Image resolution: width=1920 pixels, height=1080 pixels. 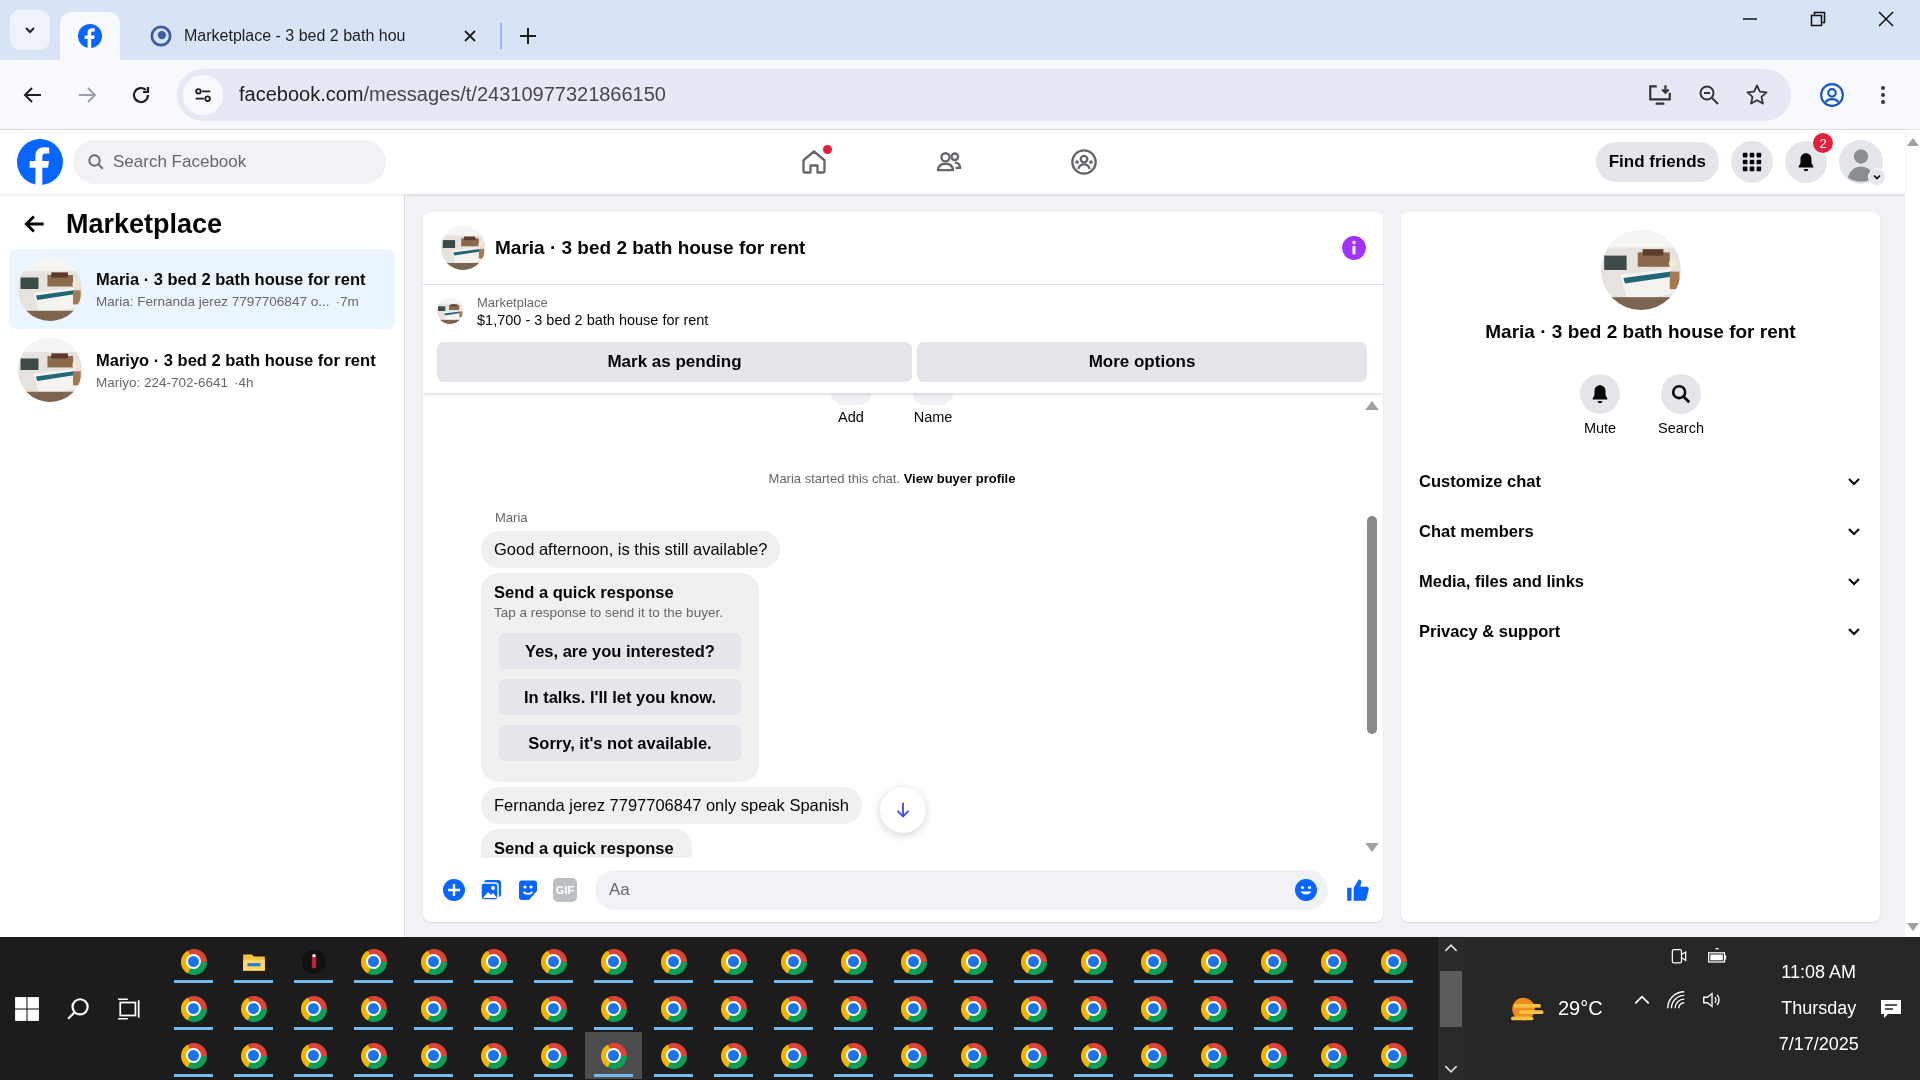 I want to click on search-button, so click(x=1681, y=394).